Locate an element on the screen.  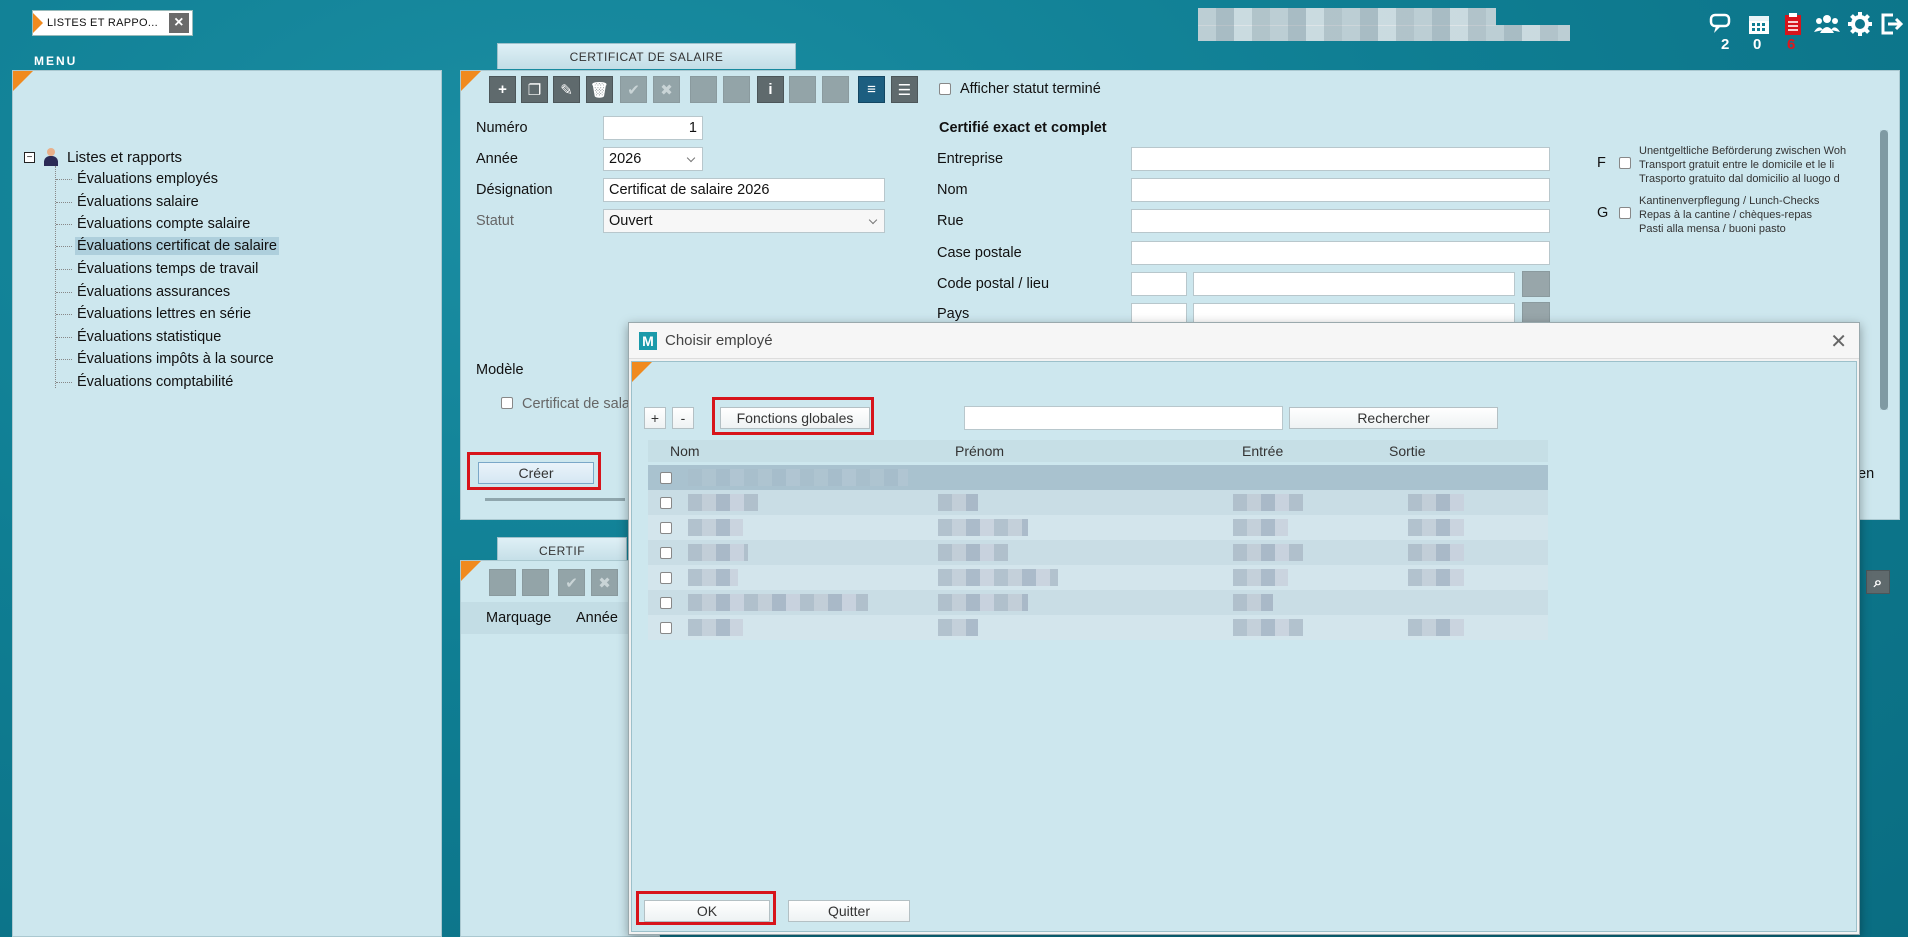
users-icon is located at coordinates (1827, 24).